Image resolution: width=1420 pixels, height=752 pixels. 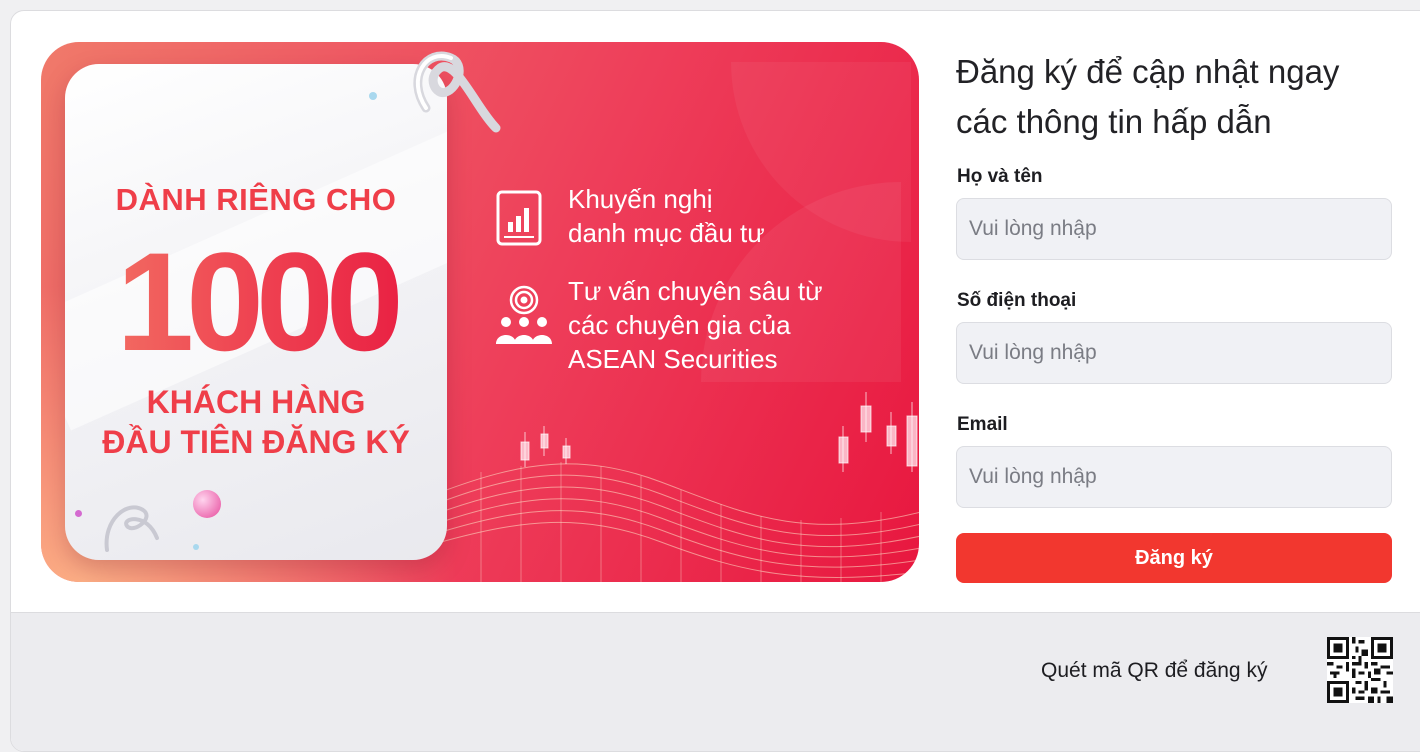 What do you see at coordinates (666, 233) in the screenshot?
I see `feature-line: danh mục đầu tư` at bounding box center [666, 233].